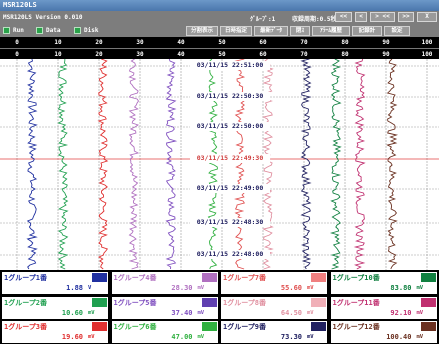 The height and width of the screenshot is (344, 439). What do you see at coordinates (245, 278) in the screenshot?
I see `channel-title: 1グループ7番` at bounding box center [245, 278].